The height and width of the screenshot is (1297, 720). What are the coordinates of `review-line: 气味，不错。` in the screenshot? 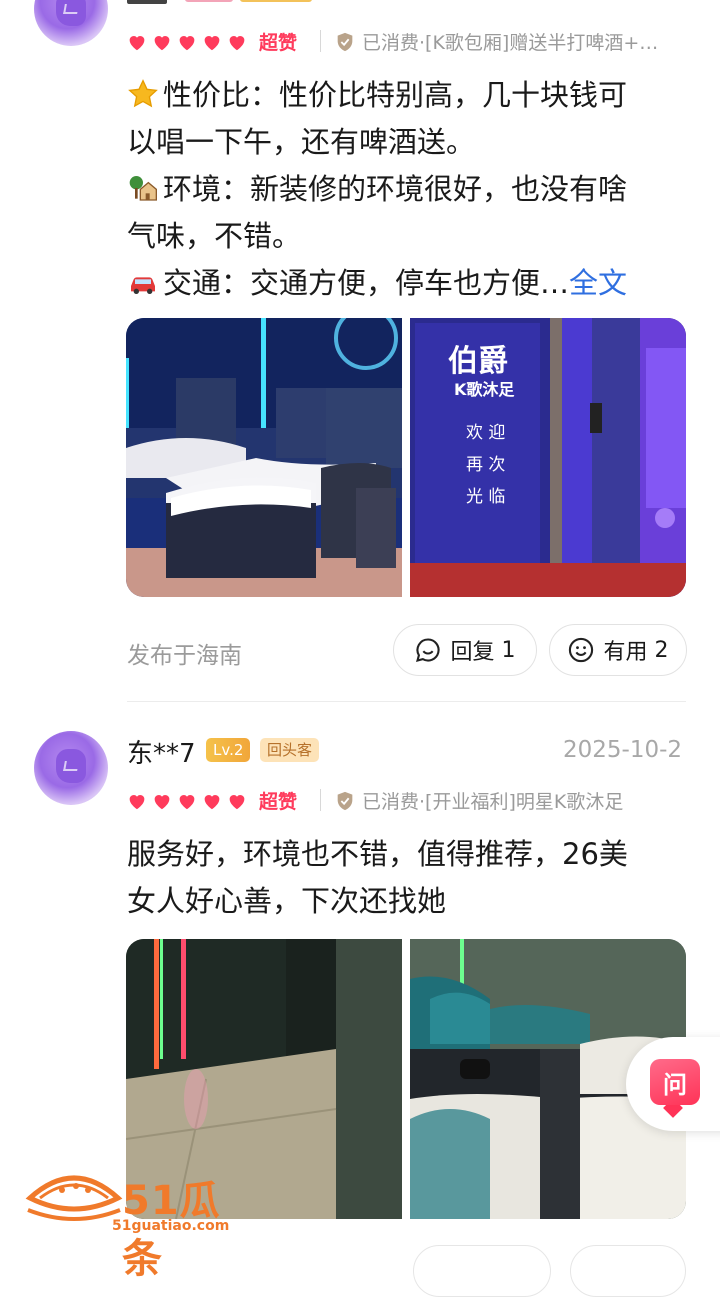 It's located at (214, 236).